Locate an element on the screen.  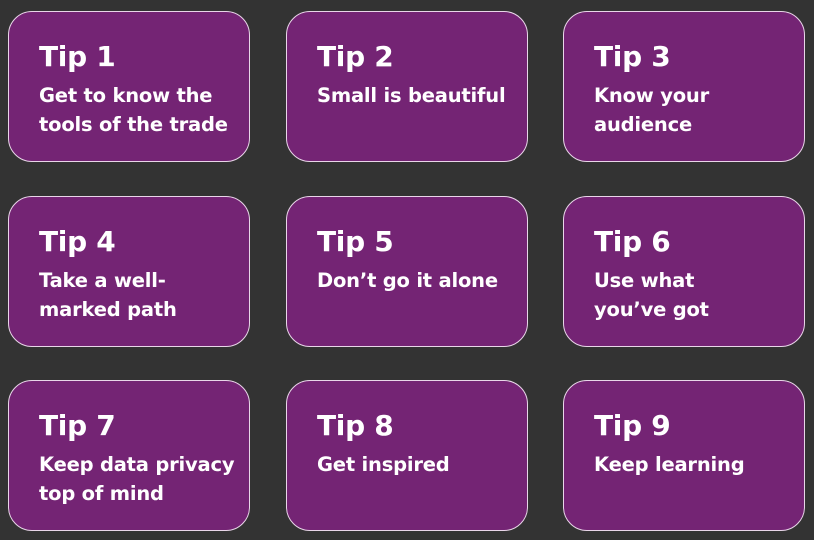
tip-text: Small is beautiful is located at coordinates (411, 95).